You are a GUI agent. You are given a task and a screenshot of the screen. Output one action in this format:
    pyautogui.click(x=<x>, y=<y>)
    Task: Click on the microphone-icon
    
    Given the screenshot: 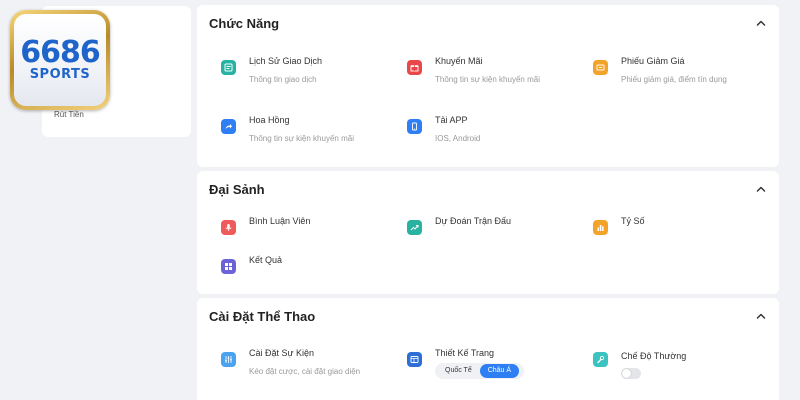 What is the action you would take?
    pyautogui.click(x=228, y=227)
    